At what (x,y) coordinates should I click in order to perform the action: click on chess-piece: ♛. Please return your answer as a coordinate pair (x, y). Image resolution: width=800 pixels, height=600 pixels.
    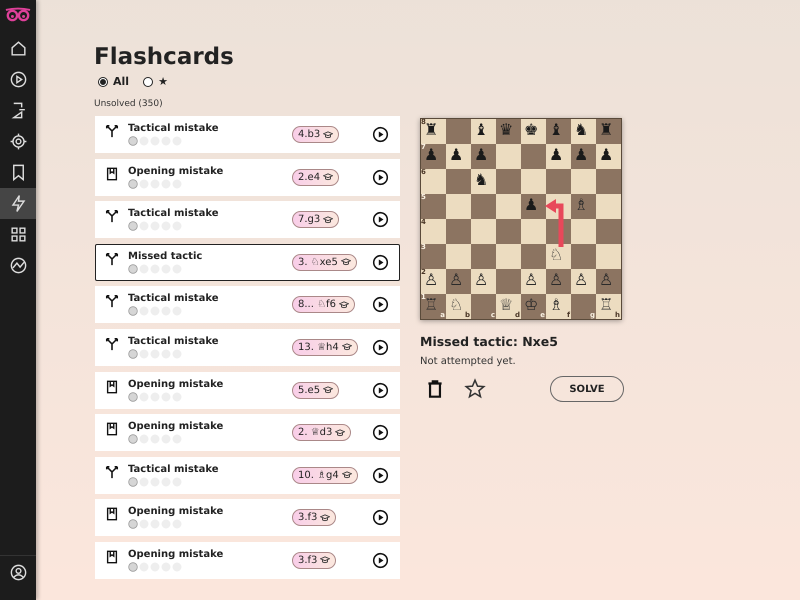
    Looking at the image, I should click on (506, 130).